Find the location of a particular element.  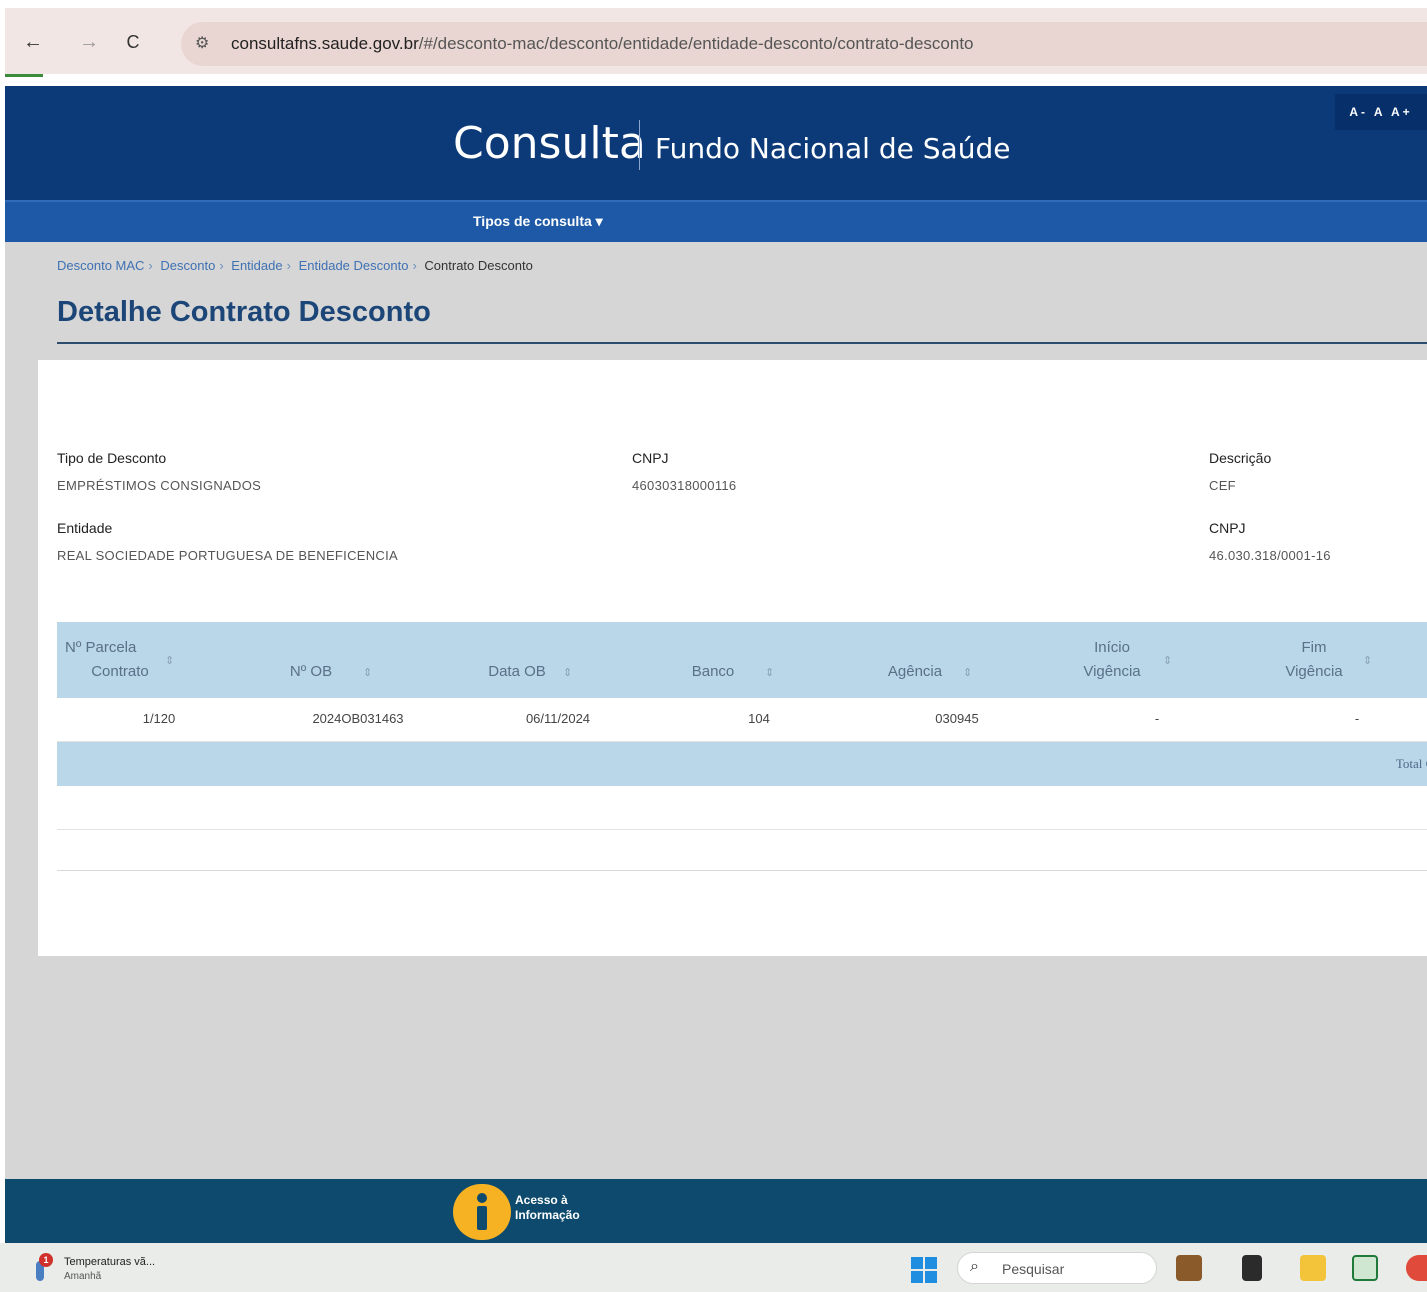

table-footer: Total G is located at coordinates (742, 764).